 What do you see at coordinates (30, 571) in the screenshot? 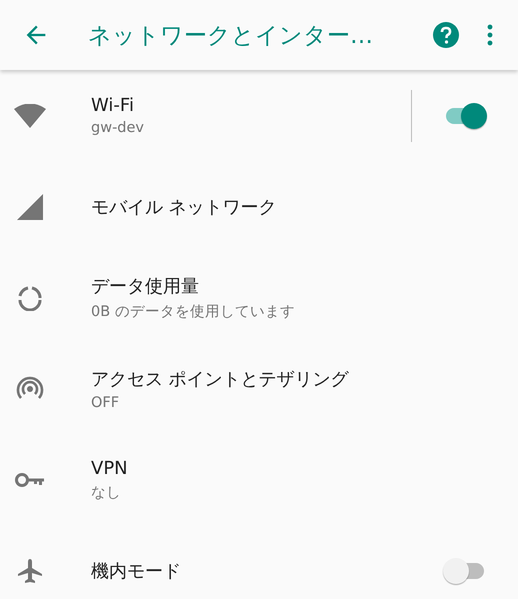
I see `airplane-icon` at bounding box center [30, 571].